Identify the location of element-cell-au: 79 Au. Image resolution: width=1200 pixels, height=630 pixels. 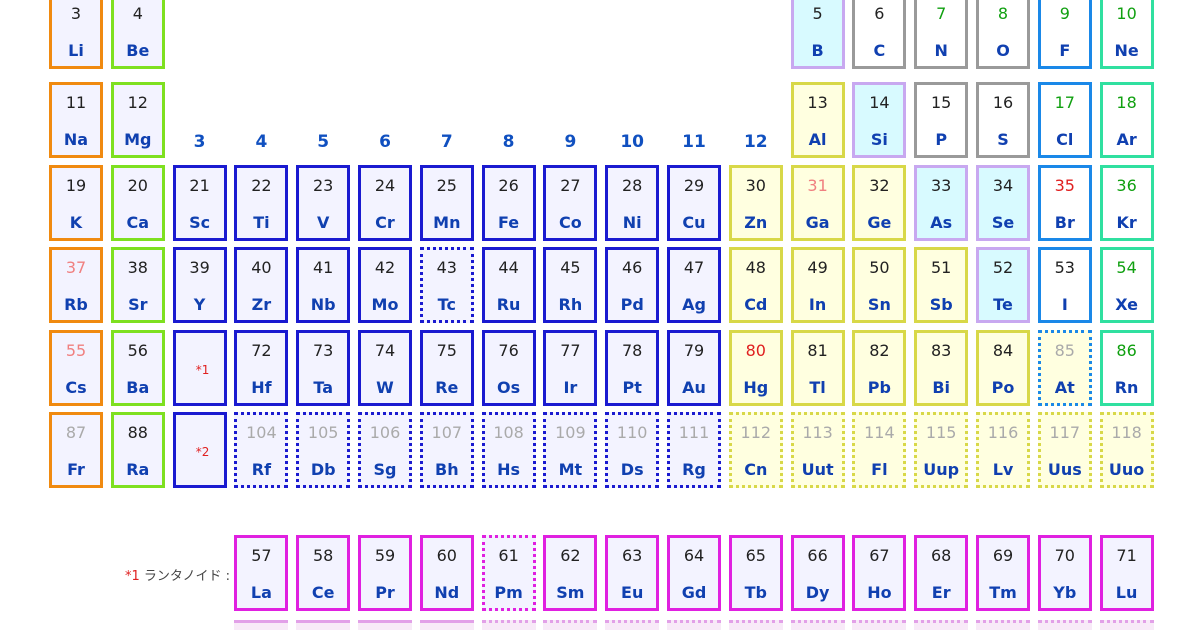
(694, 368).